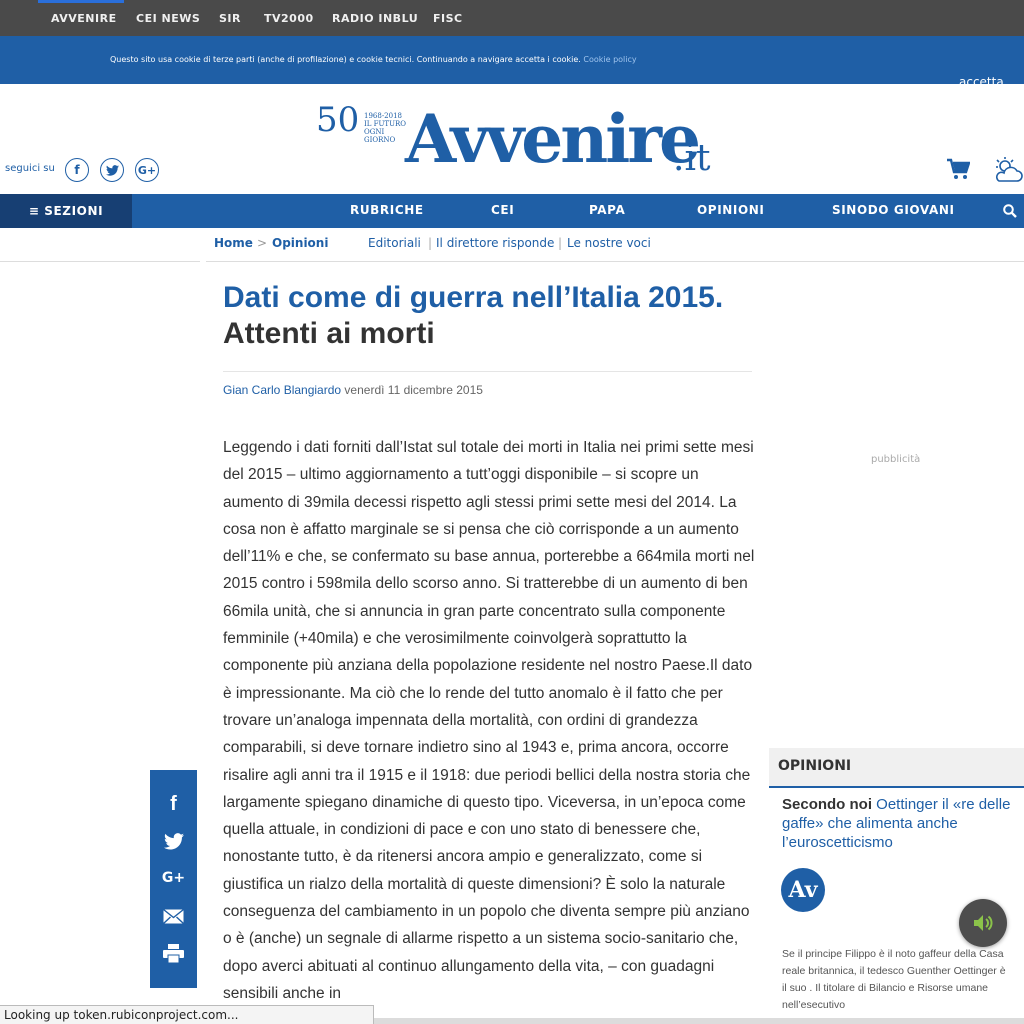 The image size is (1024, 1024). I want to click on sublink-direttore-risponde: Il direttore risponde, so click(495, 243).